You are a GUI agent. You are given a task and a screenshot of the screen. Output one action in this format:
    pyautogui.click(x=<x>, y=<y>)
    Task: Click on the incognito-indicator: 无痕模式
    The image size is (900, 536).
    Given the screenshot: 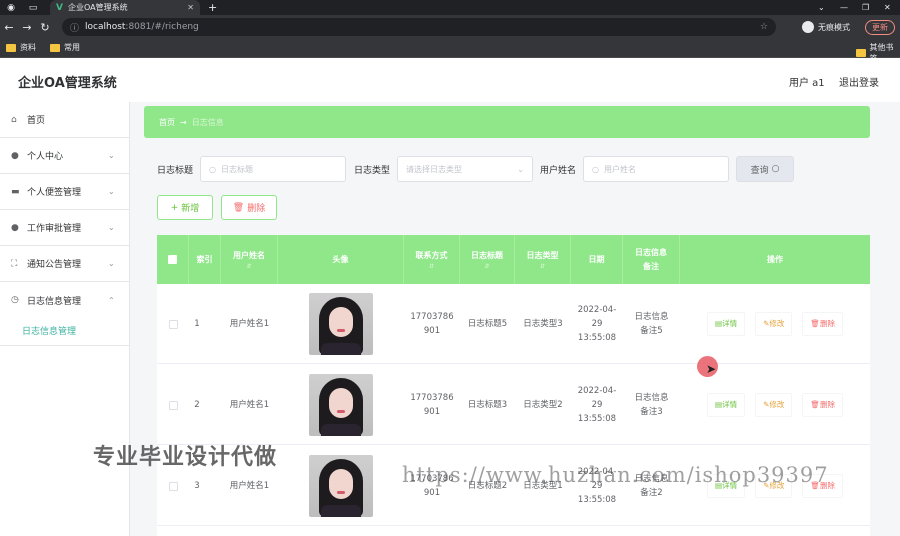 What is the action you would take?
    pyautogui.click(x=826, y=27)
    